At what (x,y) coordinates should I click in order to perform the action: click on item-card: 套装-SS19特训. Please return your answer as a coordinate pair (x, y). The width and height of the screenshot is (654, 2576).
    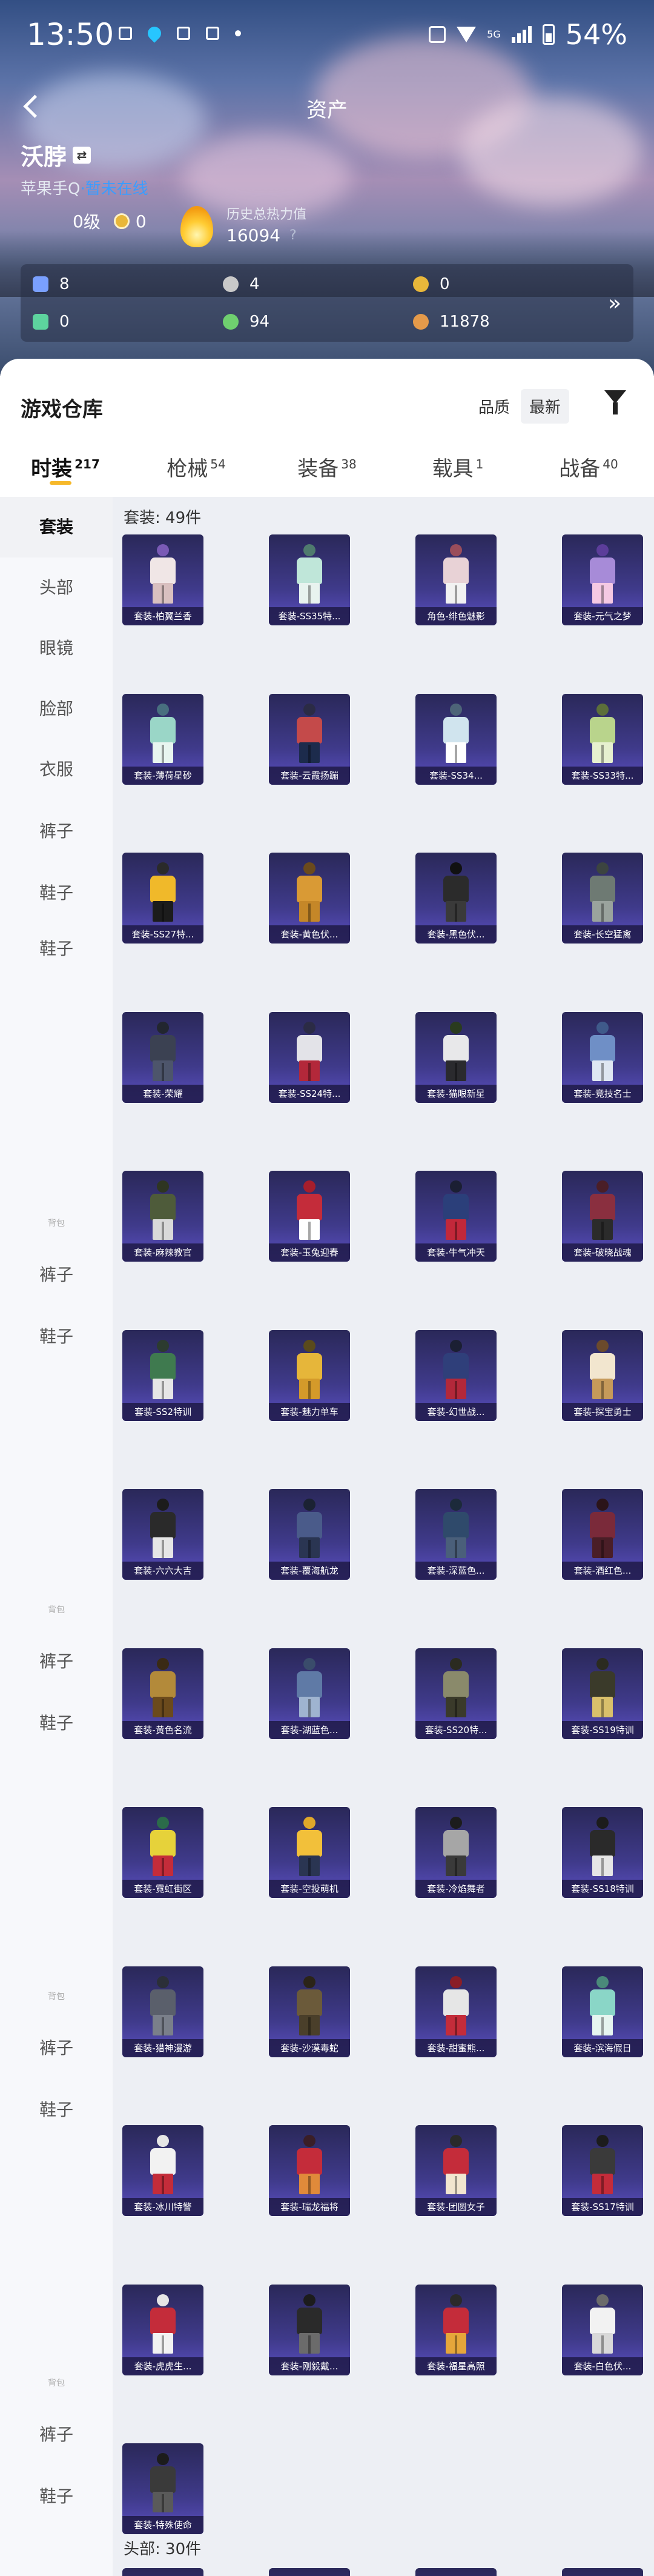
    Looking at the image, I should click on (602, 1693).